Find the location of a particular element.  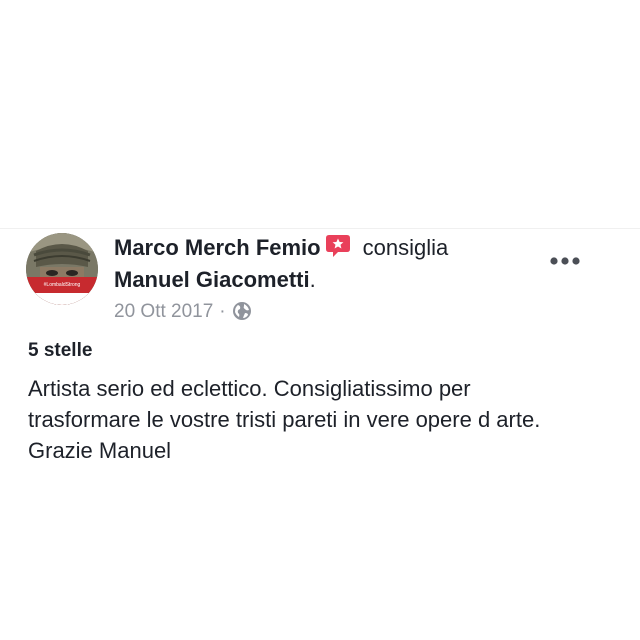

avatar-badge-label: #LombaldStrong is located at coordinates (62, 285).